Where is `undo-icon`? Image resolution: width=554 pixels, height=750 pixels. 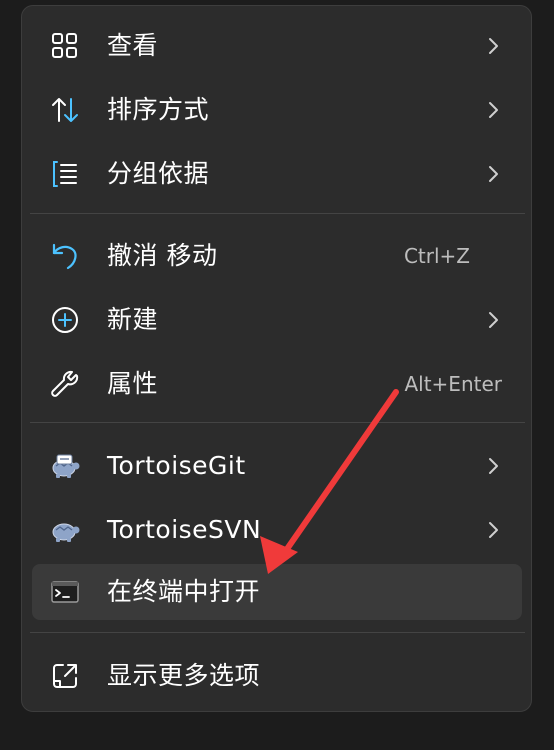
undo-icon is located at coordinates (64, 256).